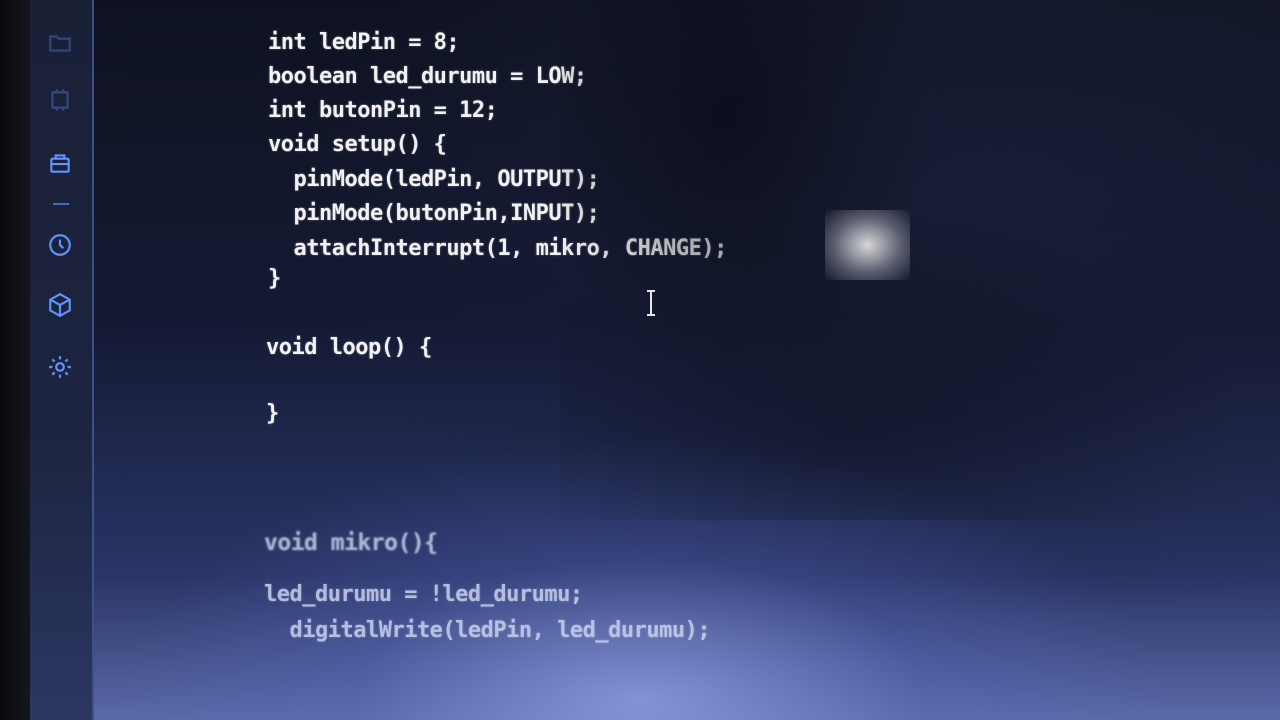 The image size is (1280, 720). Describe the element at coordinates (15, 360) in the screenshot. I see `monitor-bezel` at that location.